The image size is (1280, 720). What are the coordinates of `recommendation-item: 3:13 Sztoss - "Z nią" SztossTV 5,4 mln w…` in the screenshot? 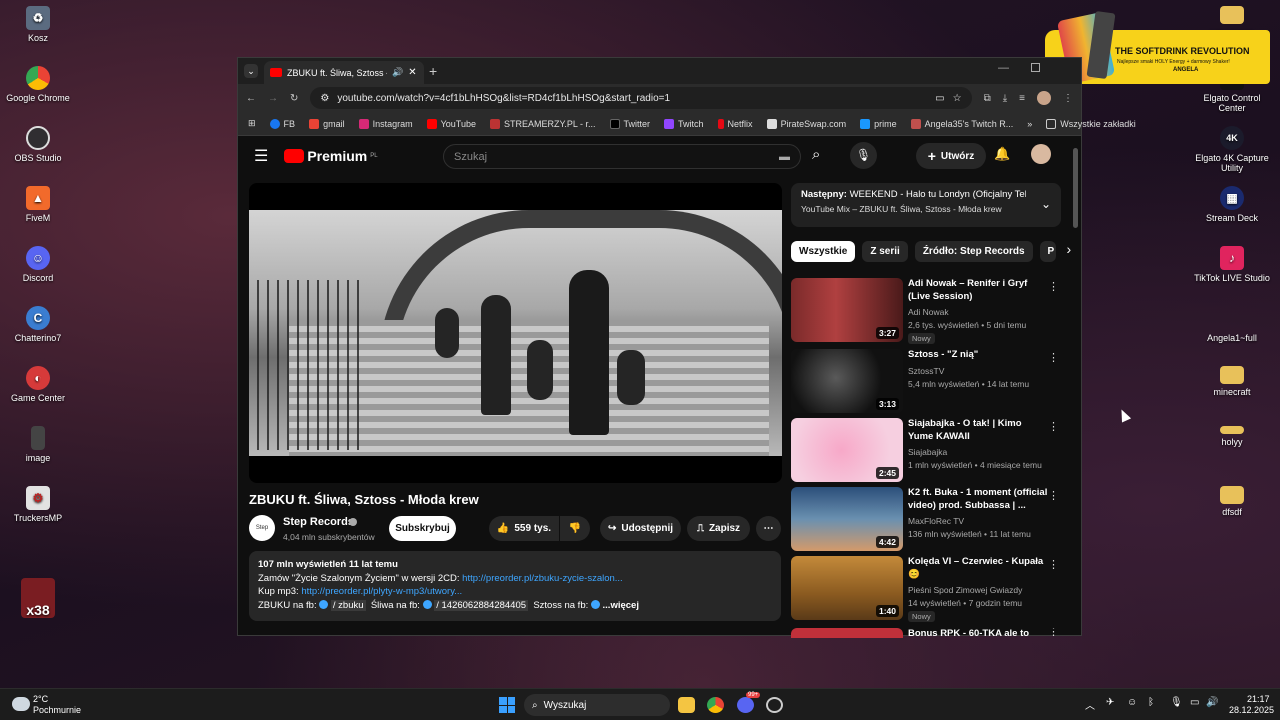 It's located at (926, 382).